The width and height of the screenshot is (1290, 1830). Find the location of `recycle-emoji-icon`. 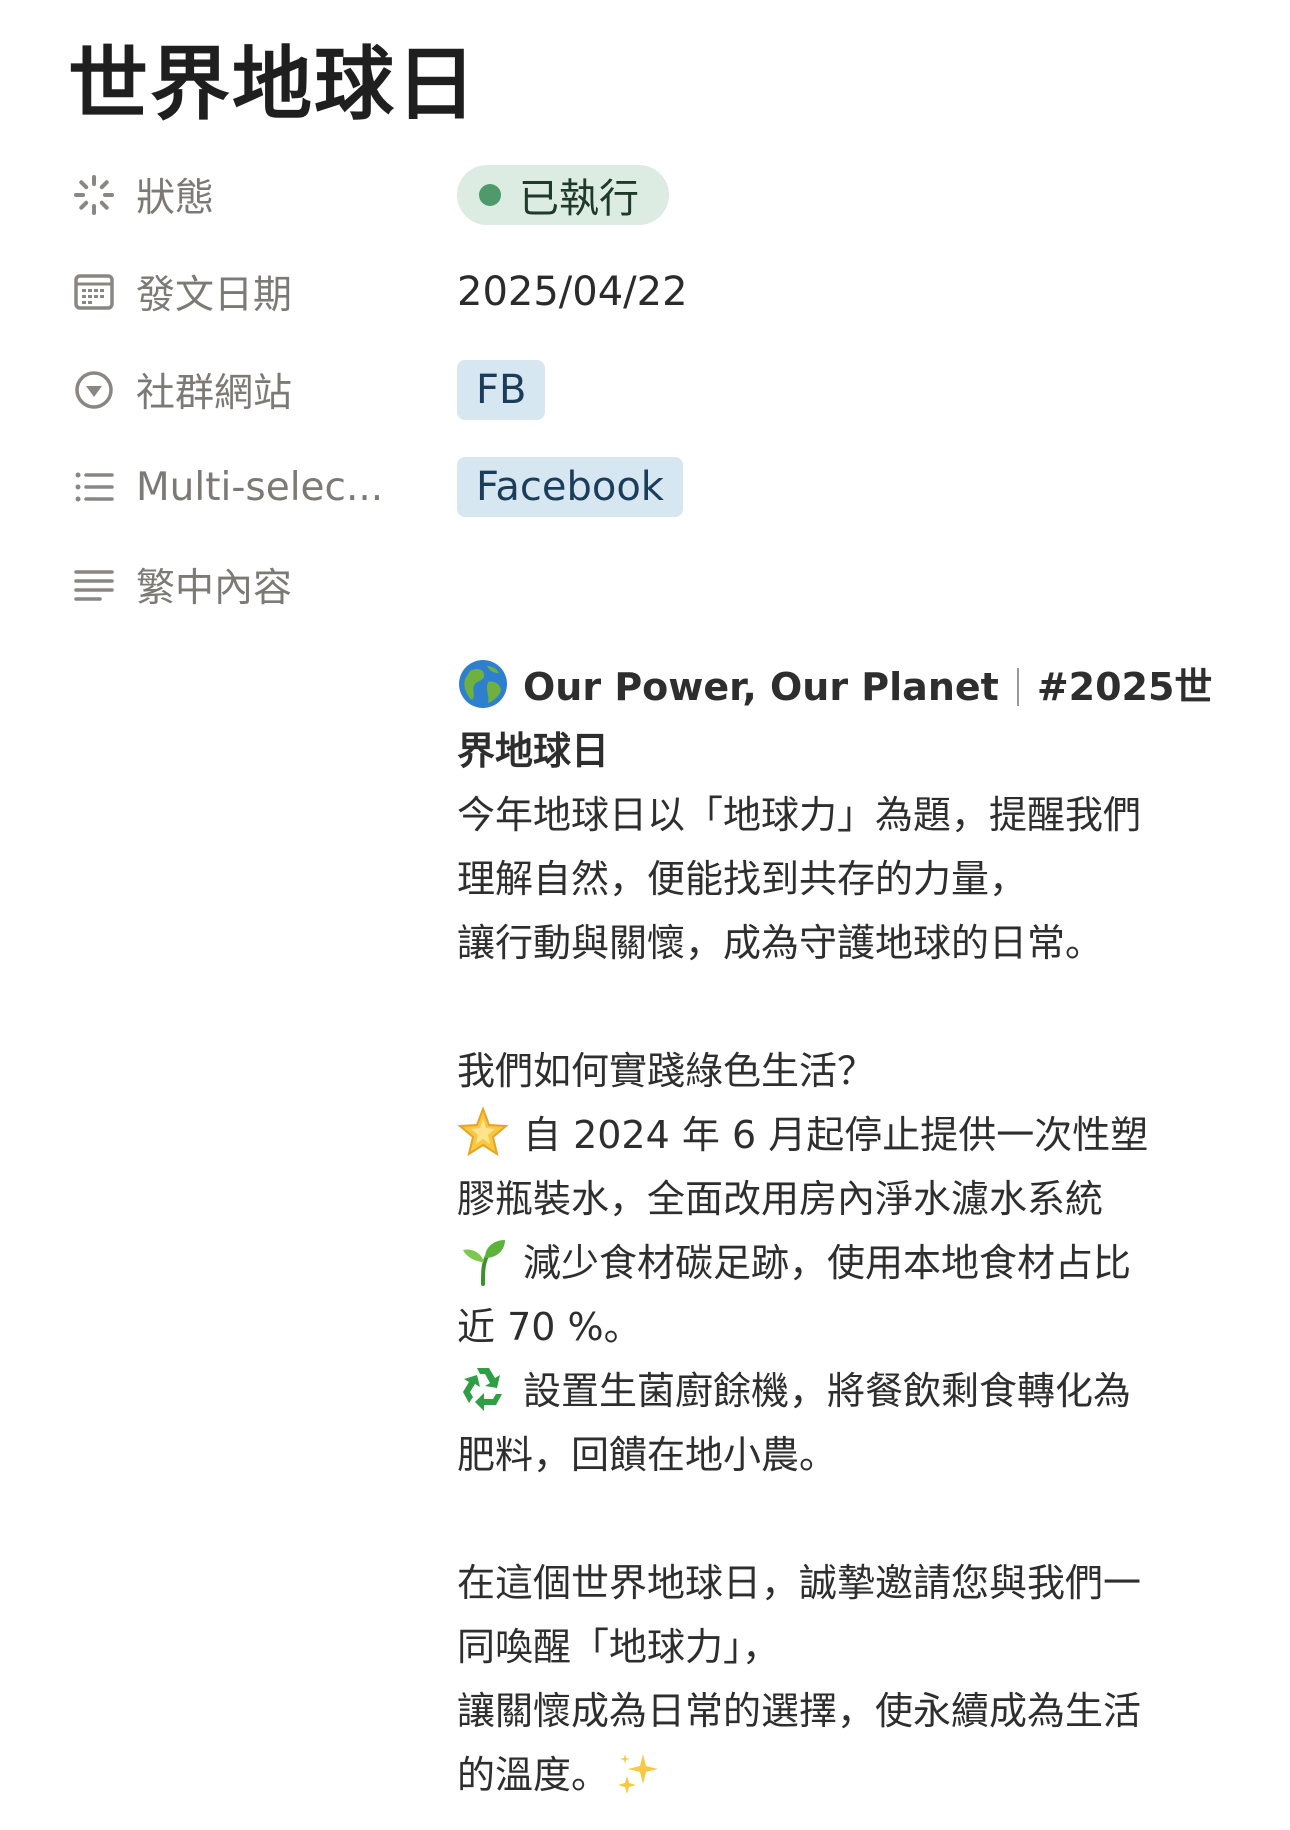

recycle-emoji-icon is located at coordinates (483, 1388).